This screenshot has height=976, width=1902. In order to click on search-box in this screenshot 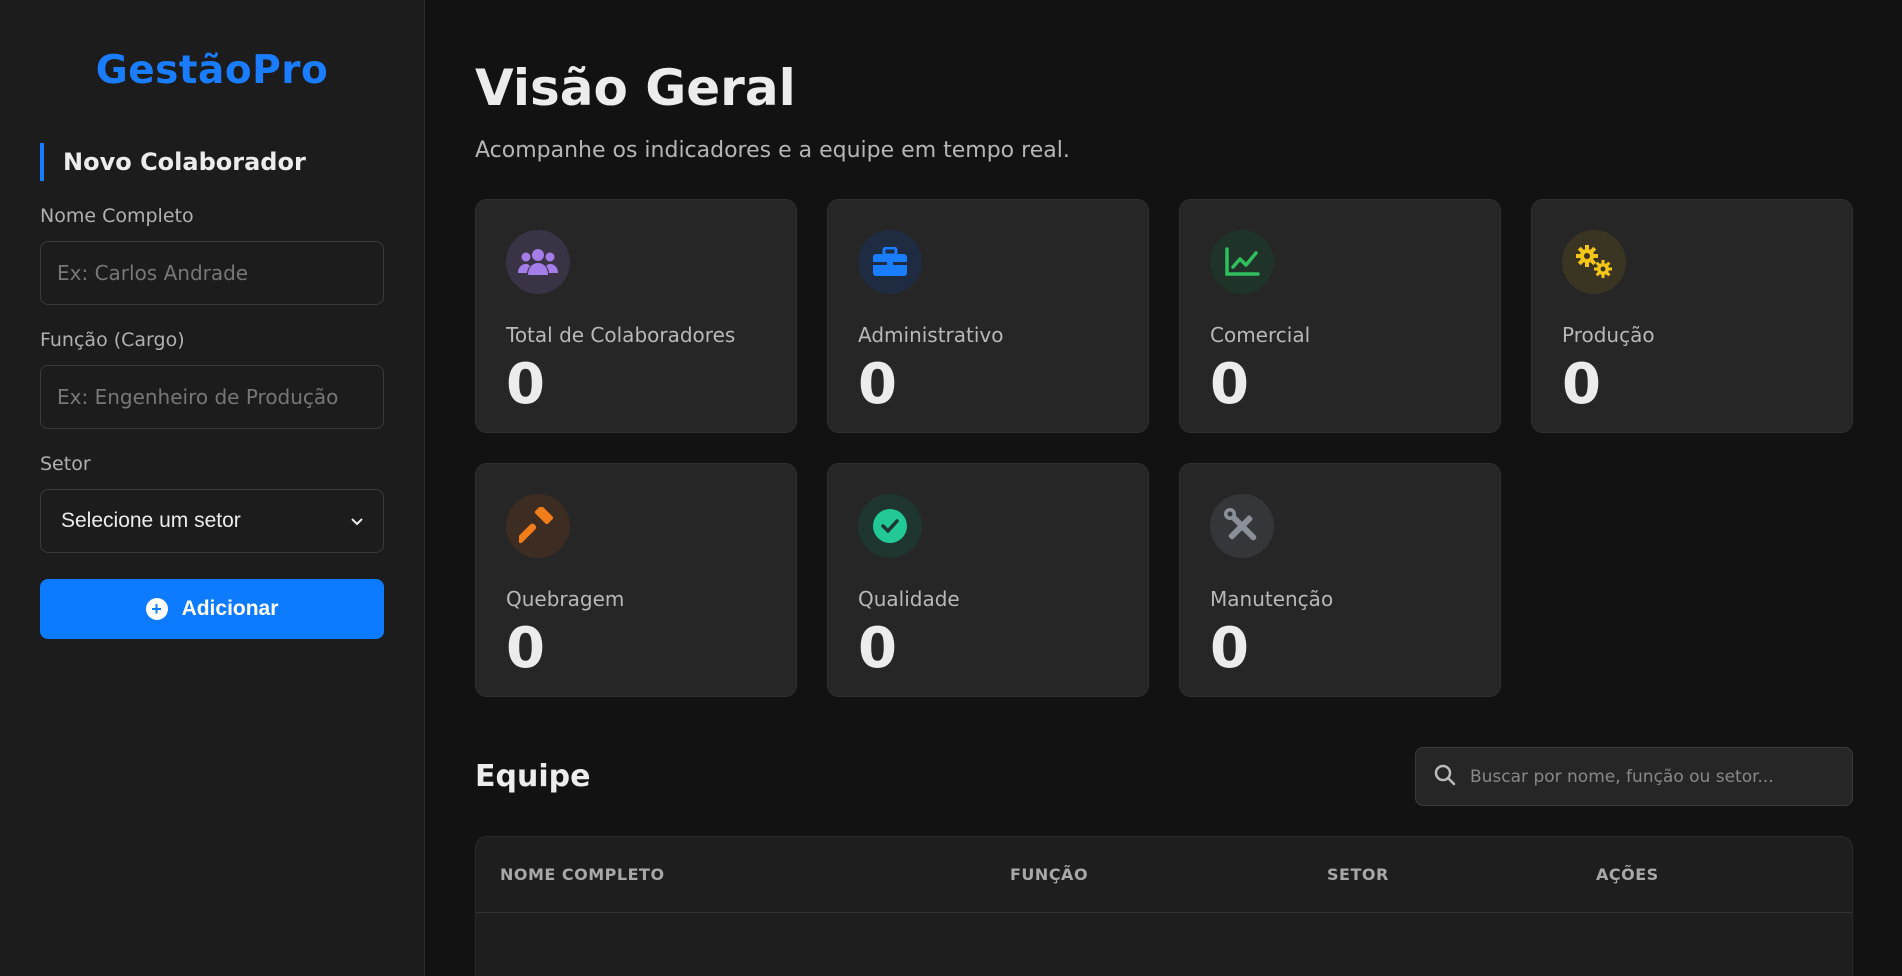, I will do `click(1634, 776)`.